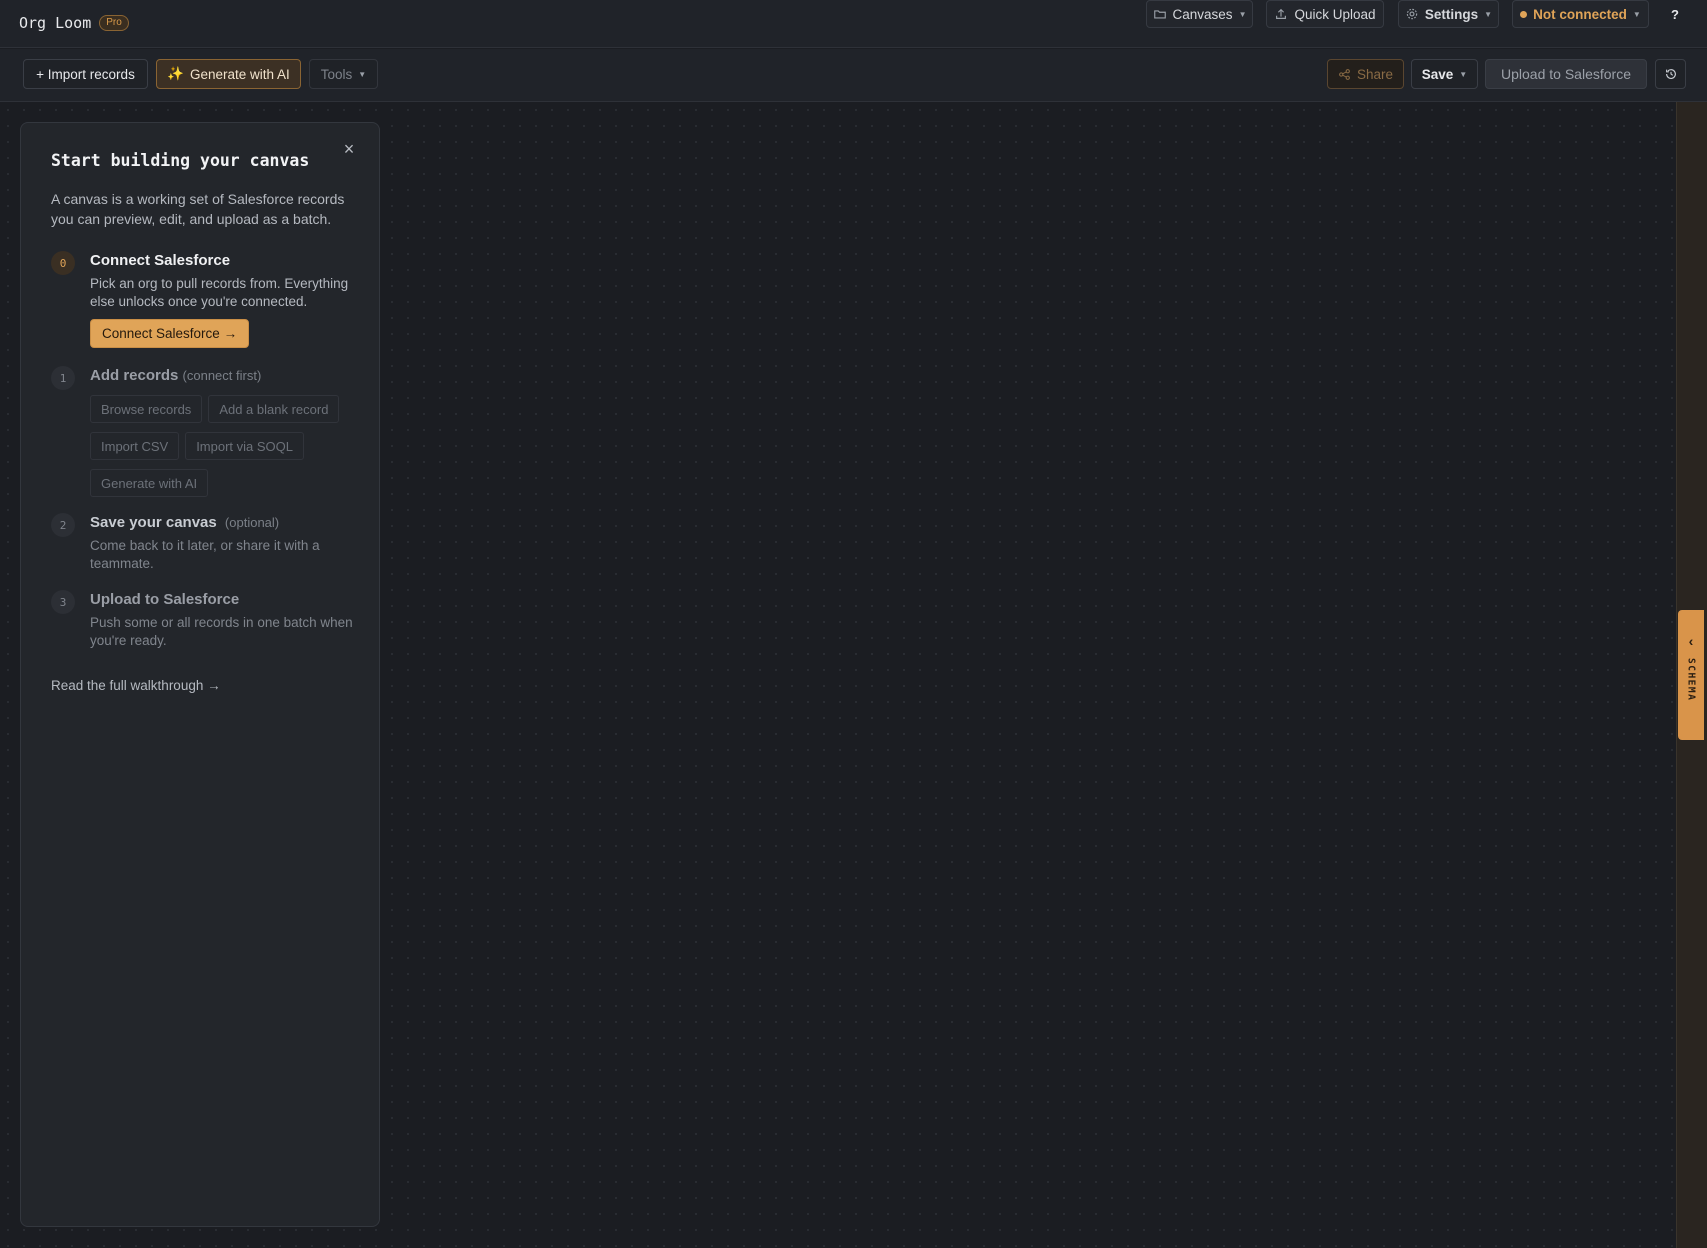 The width and height of the screenshot is (1707, 1248). What do you see at coordinates (170, 333) in the screenshot?
I see `connect-salesforce-button: Connect Salesforce →` at bounding box center [170, 333].